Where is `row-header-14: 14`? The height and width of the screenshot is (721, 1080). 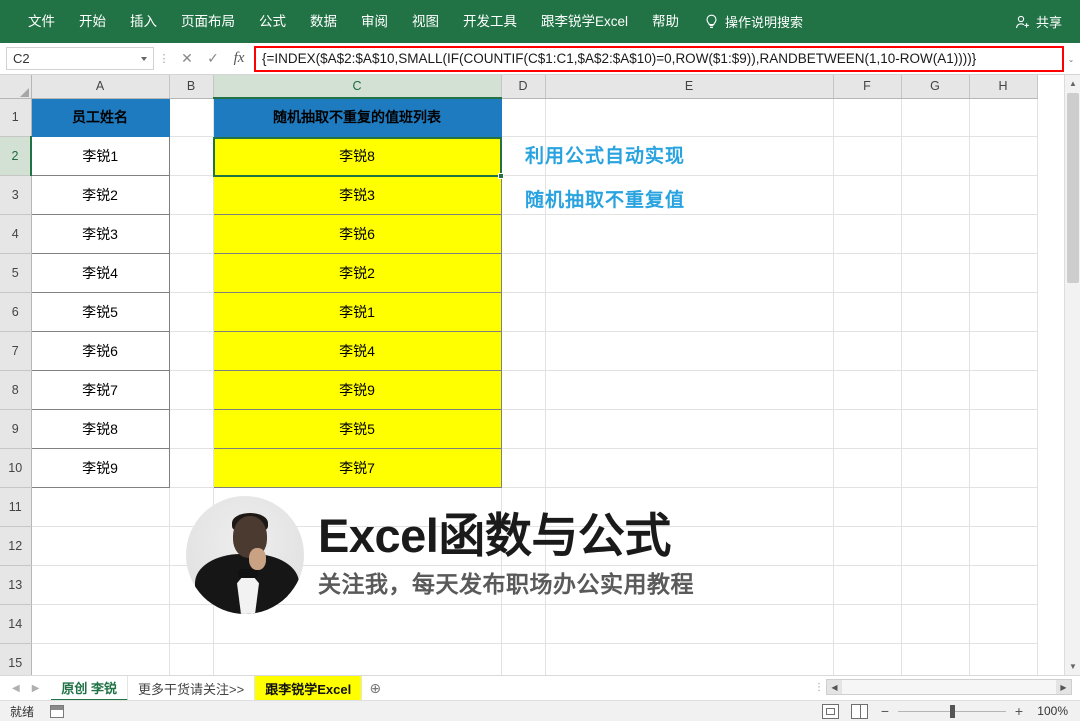
row-header-14: 14 is located at coordinates (16, 624).